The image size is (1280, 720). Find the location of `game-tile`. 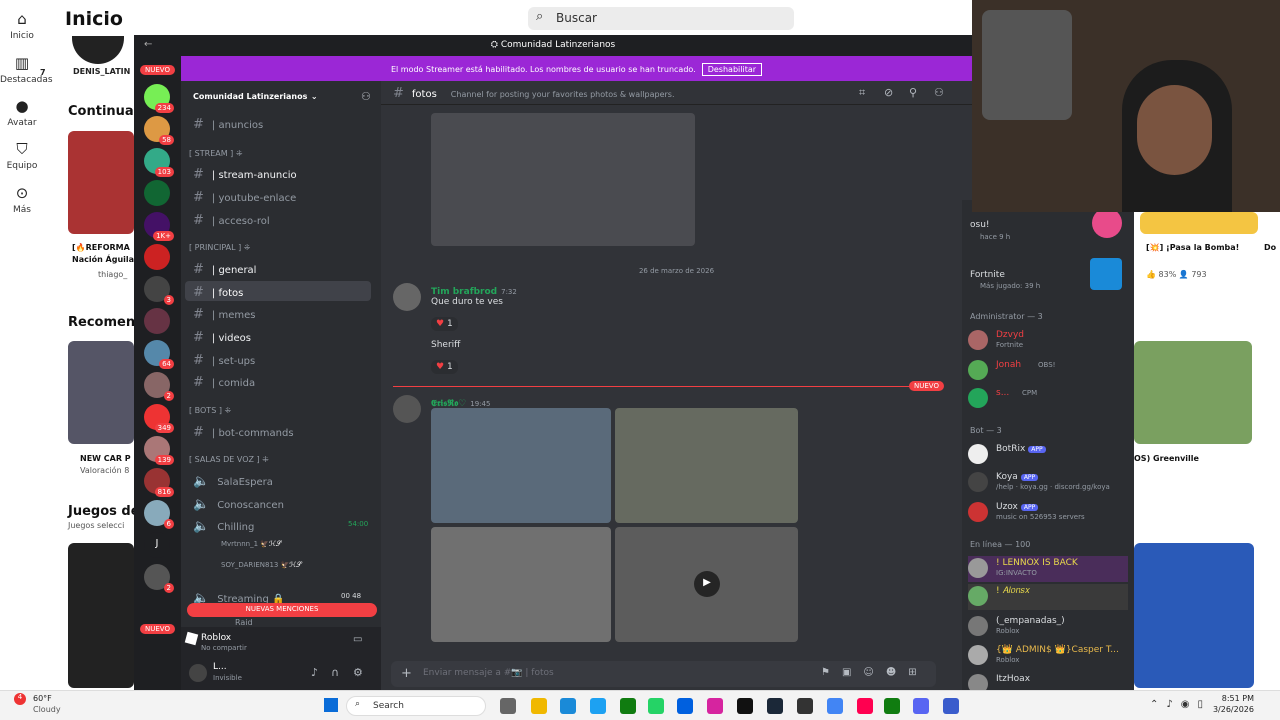

game-tile is located at coordinates (101, 615).